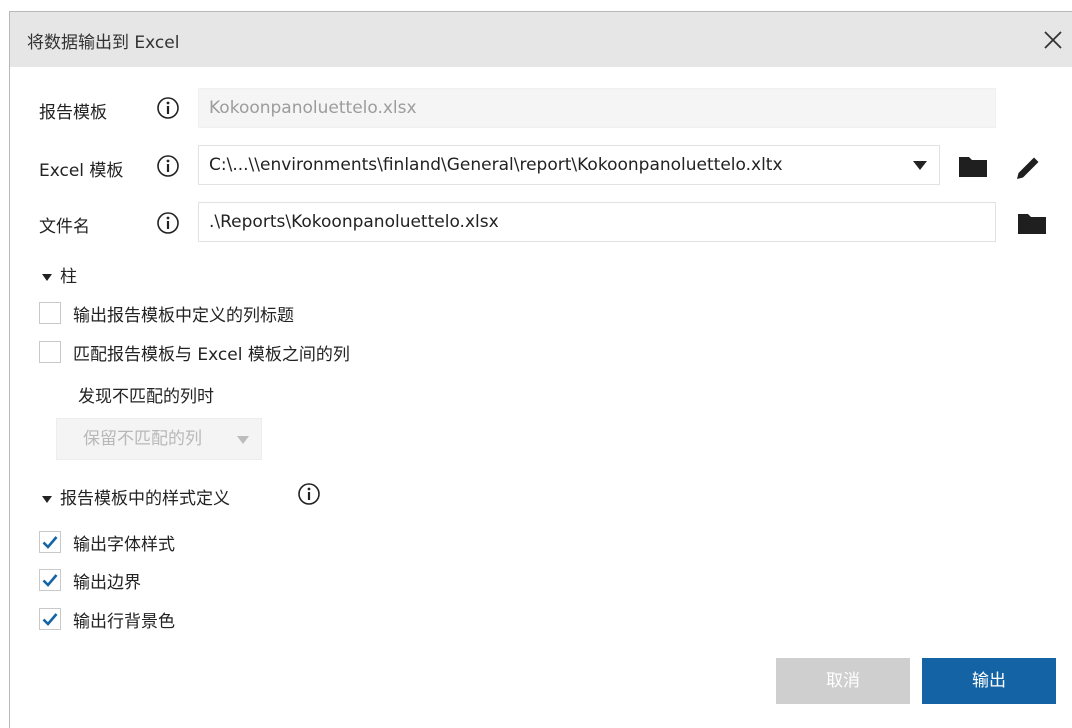 The width and height of the screenshot is (1072, 728). What do you see at coordinates (73, 113) in the screenshot?
I see `report-template-label: 报告模板` at bounding box center [73, 113].